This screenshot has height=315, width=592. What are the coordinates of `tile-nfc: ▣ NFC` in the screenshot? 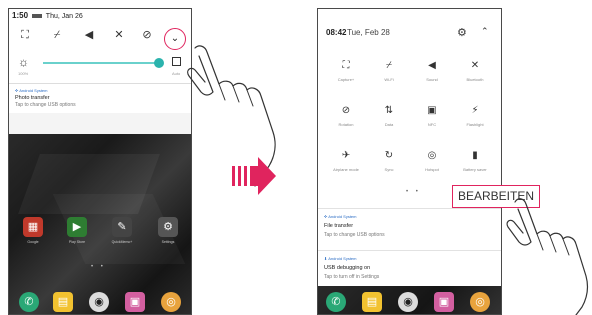 It's located at (432, 119).